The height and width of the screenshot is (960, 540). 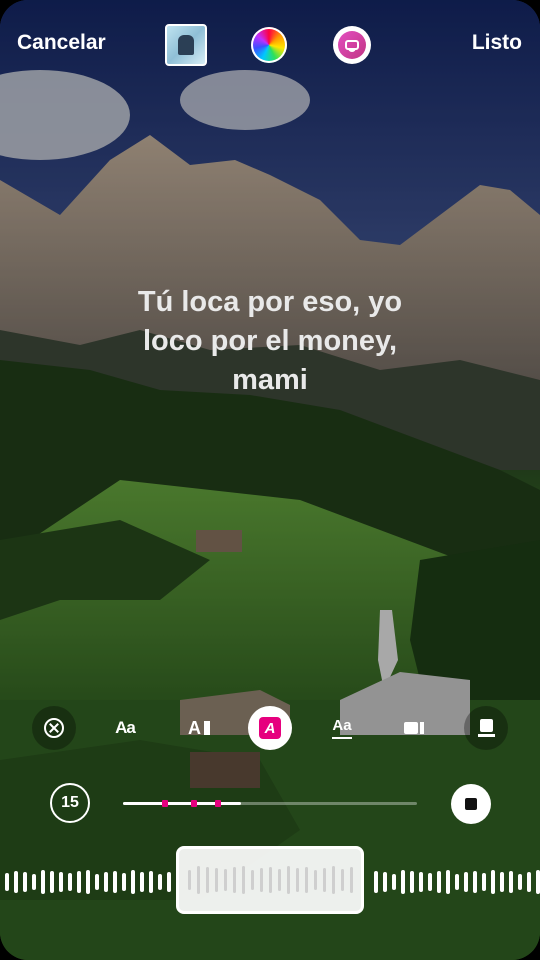 I want to click on ai-style-icon: A, so click(x=199, y=728).